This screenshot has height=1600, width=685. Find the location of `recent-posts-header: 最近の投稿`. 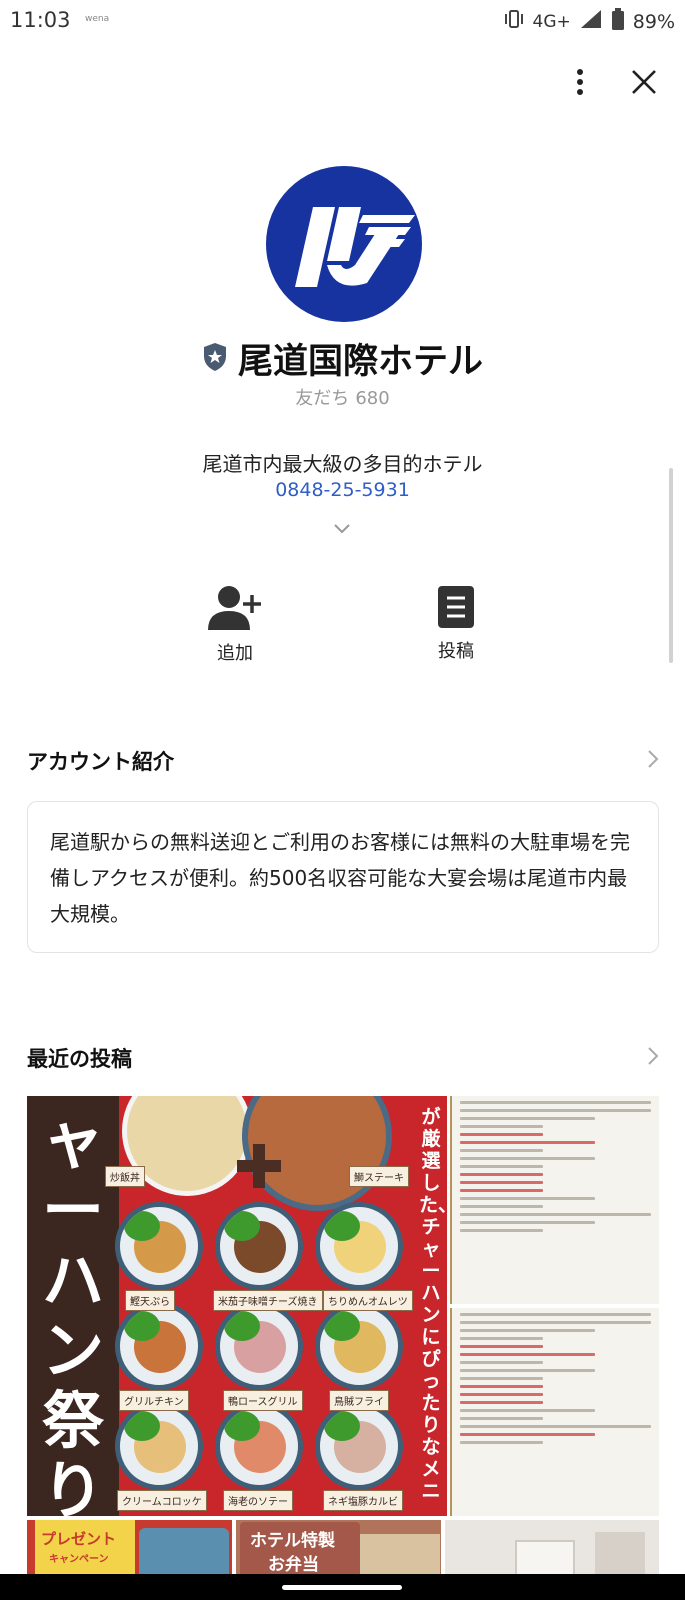

recent-posts-header: 最近の投稿 is located at coordinates (343, 1058).